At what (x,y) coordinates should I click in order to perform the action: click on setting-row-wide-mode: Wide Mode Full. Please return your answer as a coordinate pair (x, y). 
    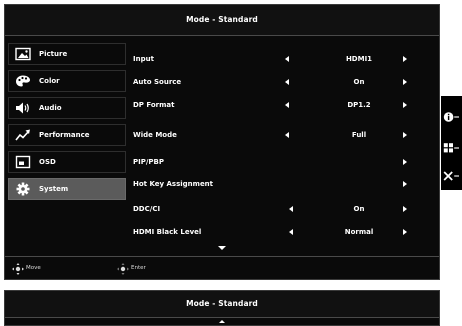
    Looking at the image, I should click on (282, 135).